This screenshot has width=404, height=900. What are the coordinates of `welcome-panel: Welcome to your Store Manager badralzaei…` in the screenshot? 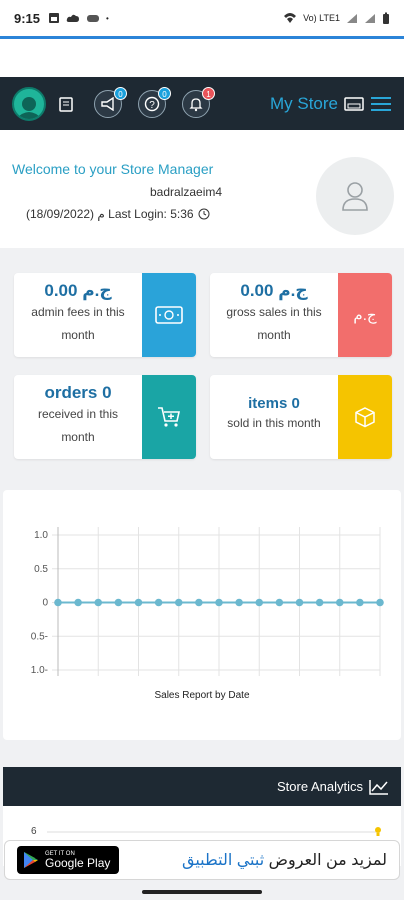 It's located at (202, 189).